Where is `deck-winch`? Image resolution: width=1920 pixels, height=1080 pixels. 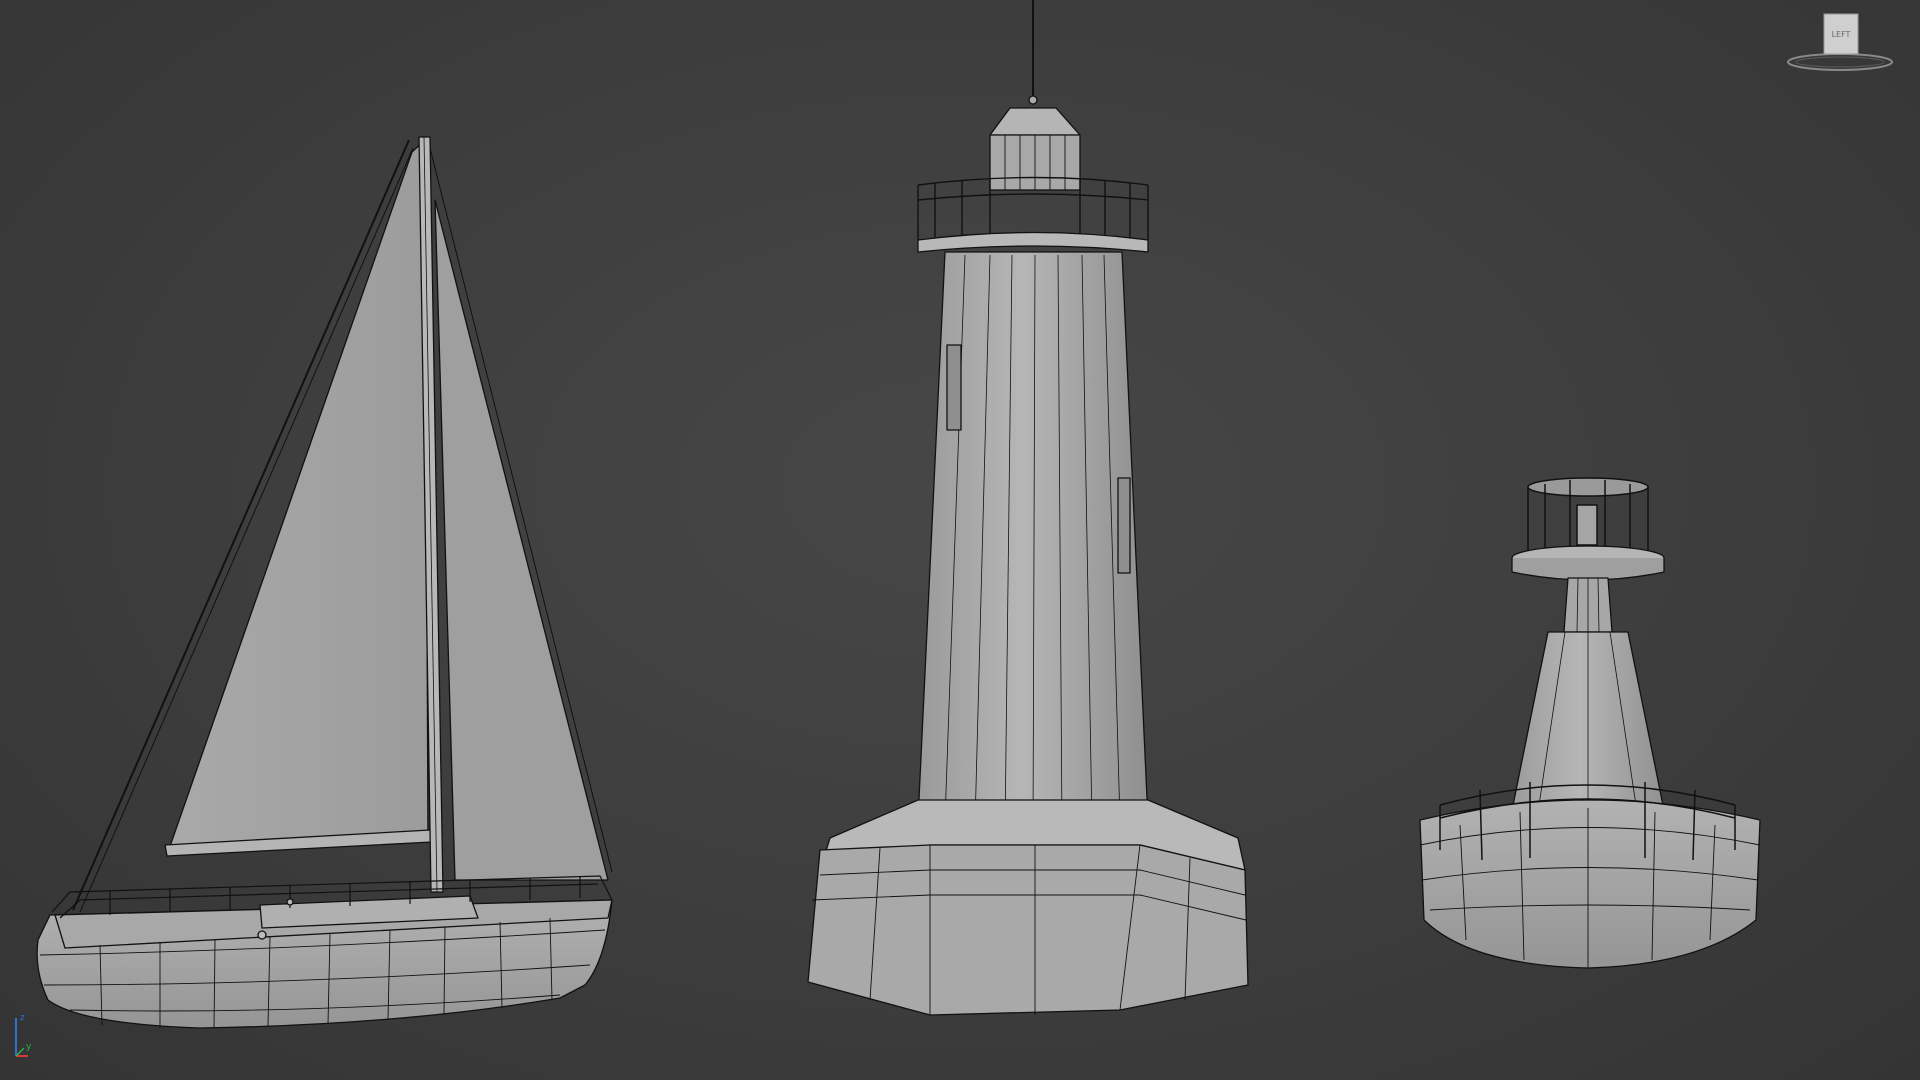
deck-winch is located at coordinates (262, 935).